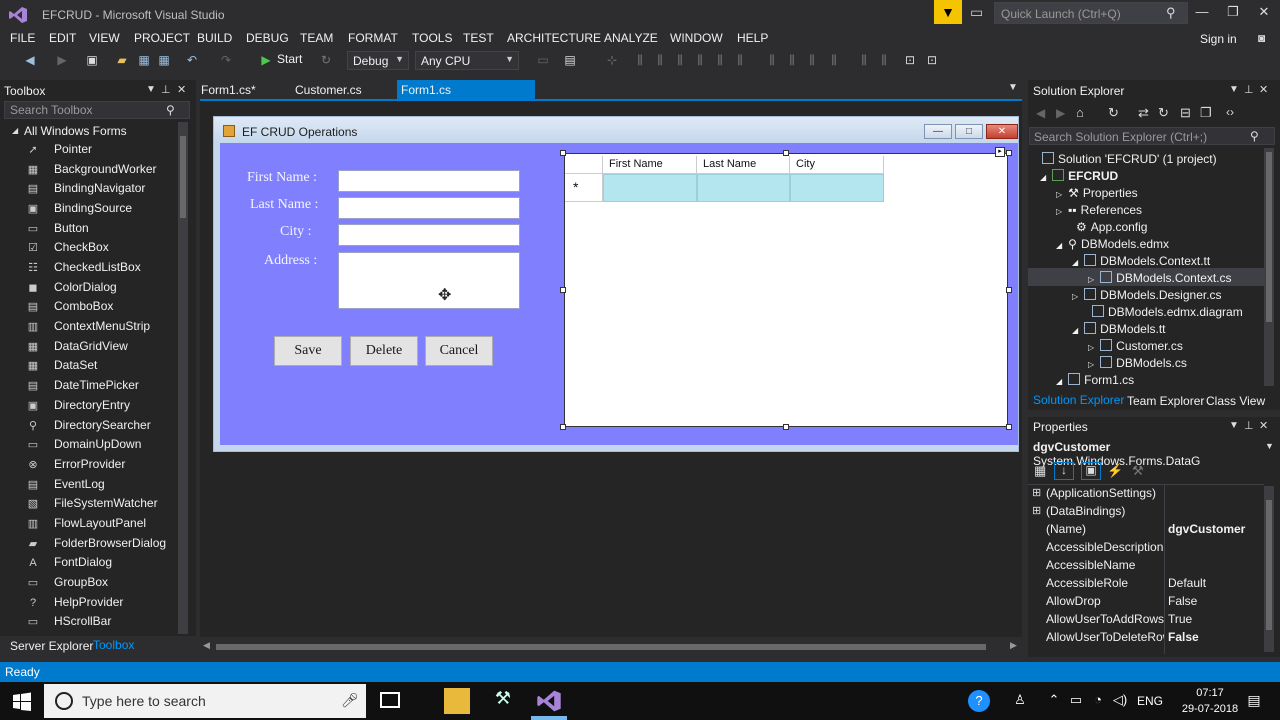 This screenshot has width=1280, height=720. I want to click on menu-team: TEAM, so click(316, 38).